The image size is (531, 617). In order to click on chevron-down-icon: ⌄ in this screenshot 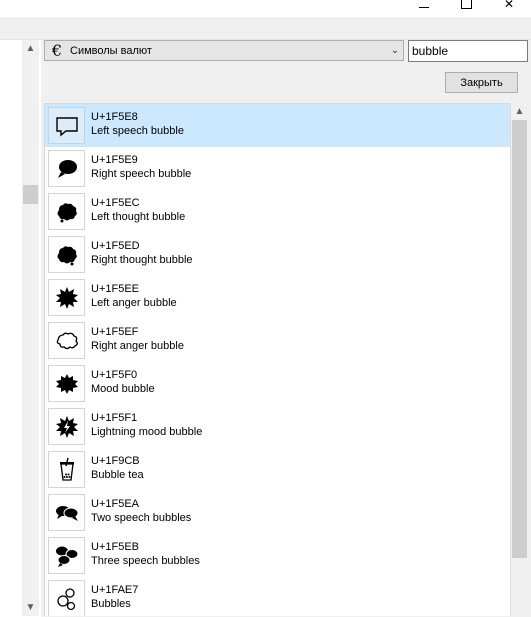, I will do `click(395, 50)`.